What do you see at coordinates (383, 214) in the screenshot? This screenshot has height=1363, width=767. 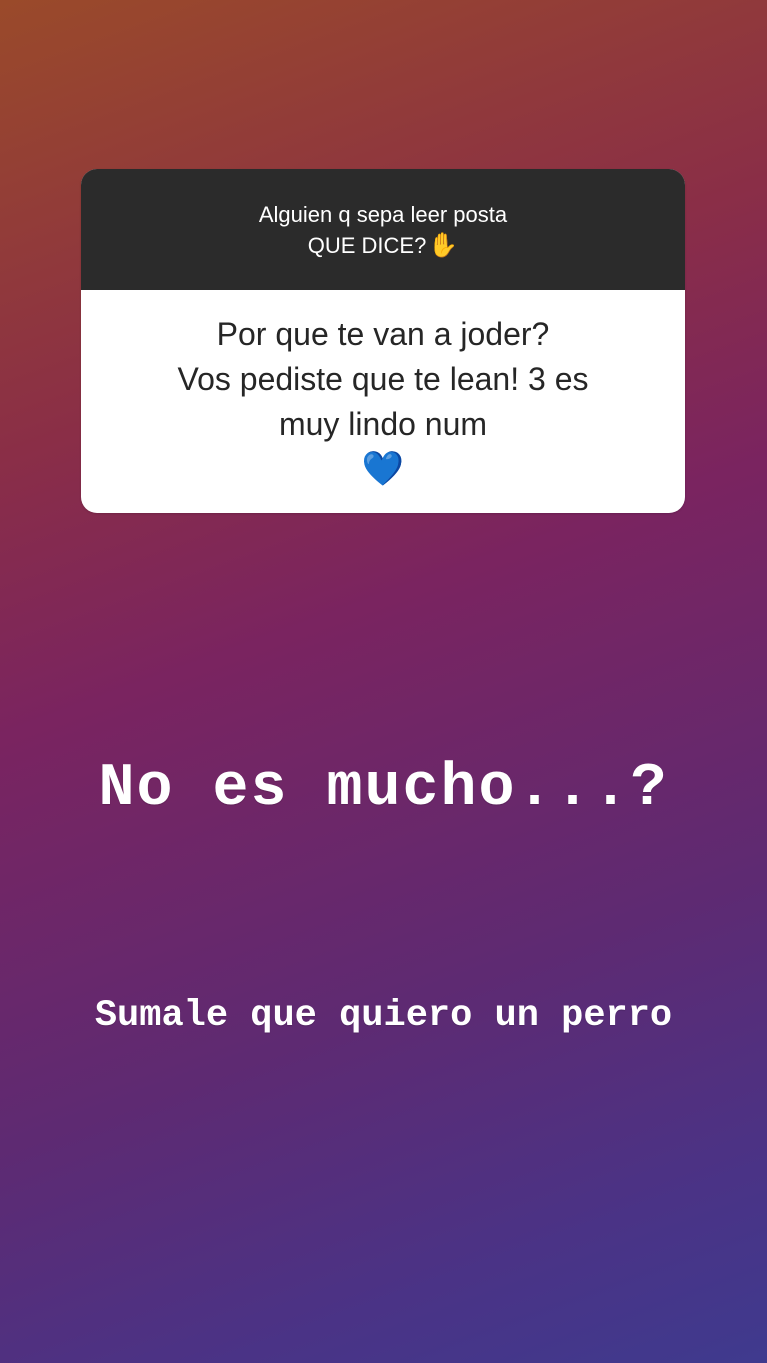 I see `question-line-1: Alguien q sepa leer posta` at bounding box center [383, 214].